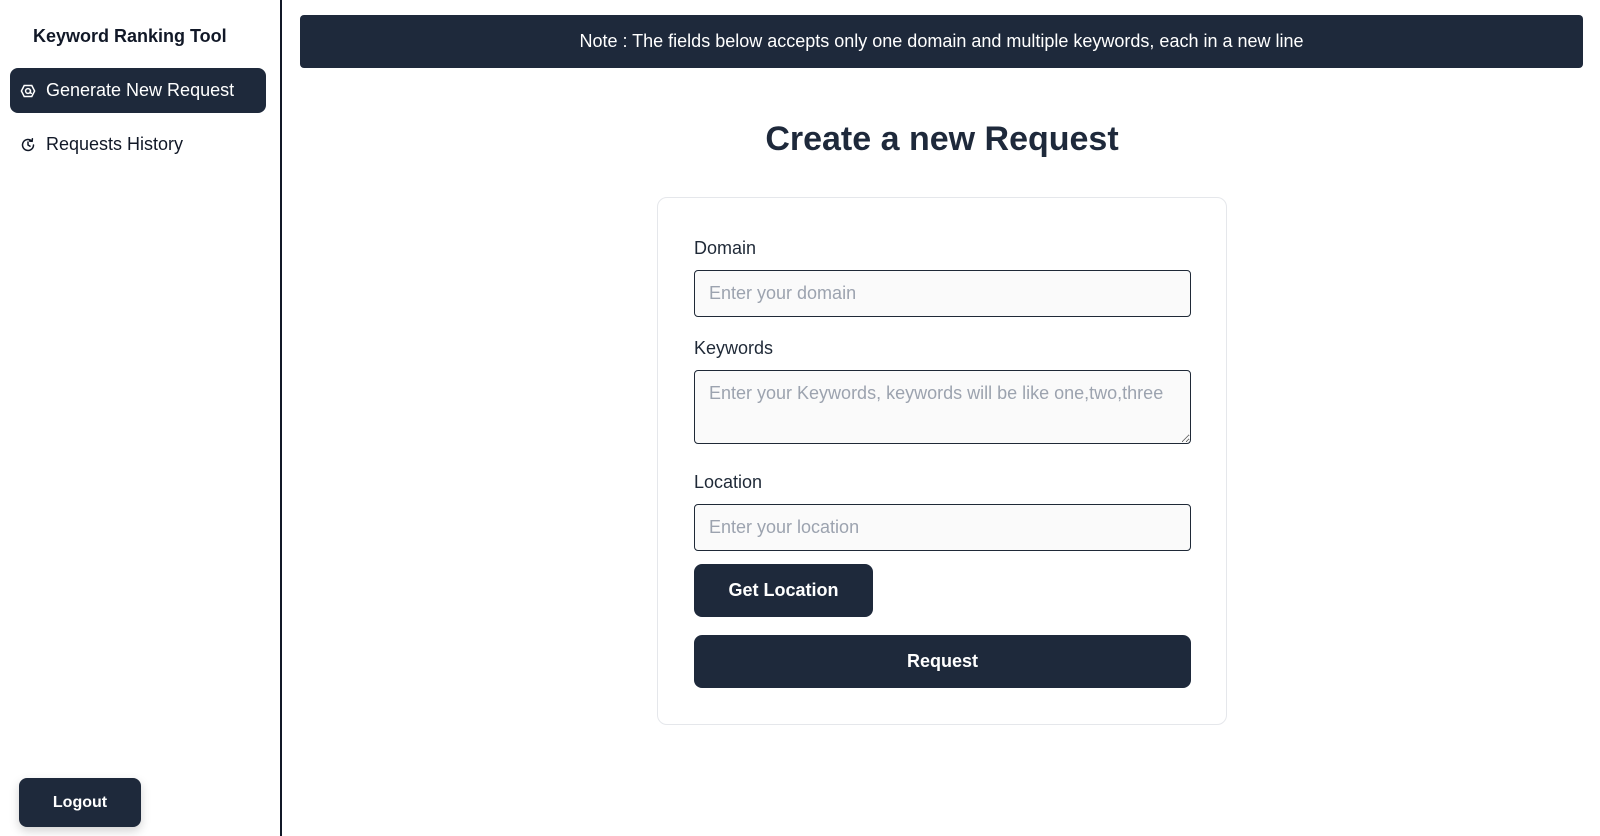 The image size is (1600, 836). I want to click on app-brand: Keyword Ranking Tool, so click(130, 36).